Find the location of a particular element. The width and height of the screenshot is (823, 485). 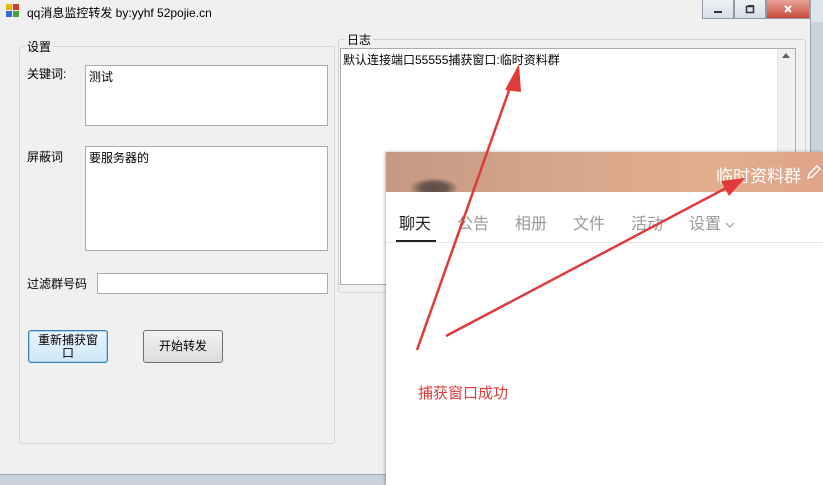

close-icon is located at coordinates (788, 9).